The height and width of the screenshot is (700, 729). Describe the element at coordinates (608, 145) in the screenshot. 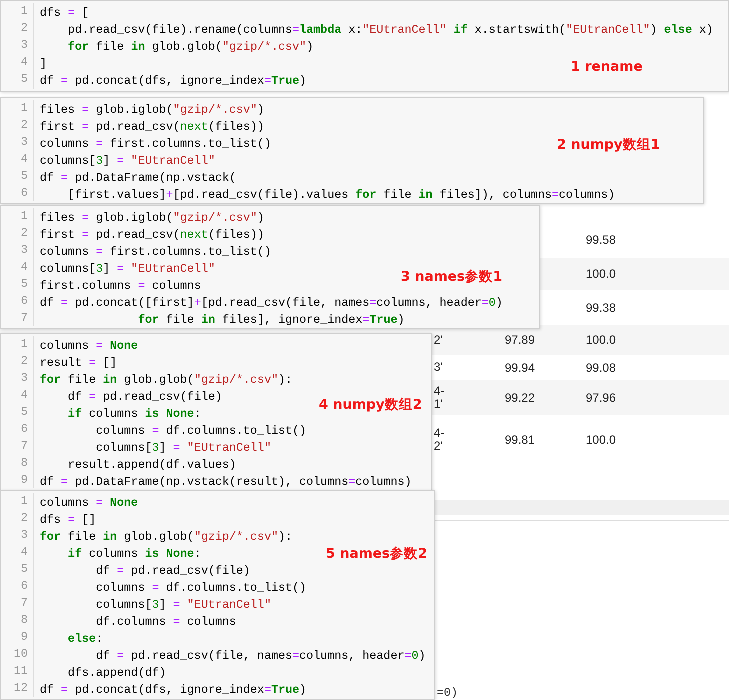

I see `annotation-label: 2 numpy数组1` at that location.